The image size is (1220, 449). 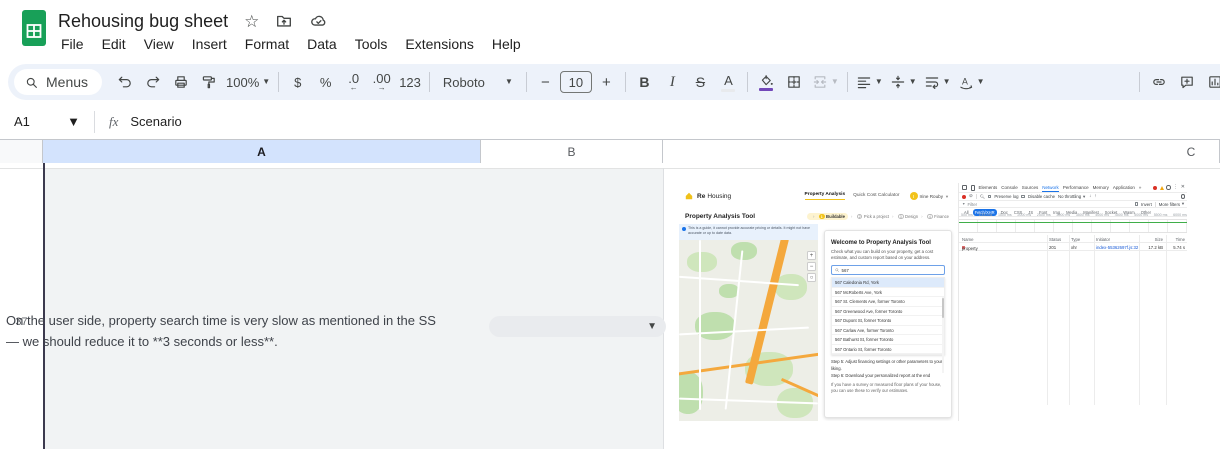 What do you see at coordinates (208, 82) in the screenshot?
I see `paint-format-button` at bounding box center [208, 82].